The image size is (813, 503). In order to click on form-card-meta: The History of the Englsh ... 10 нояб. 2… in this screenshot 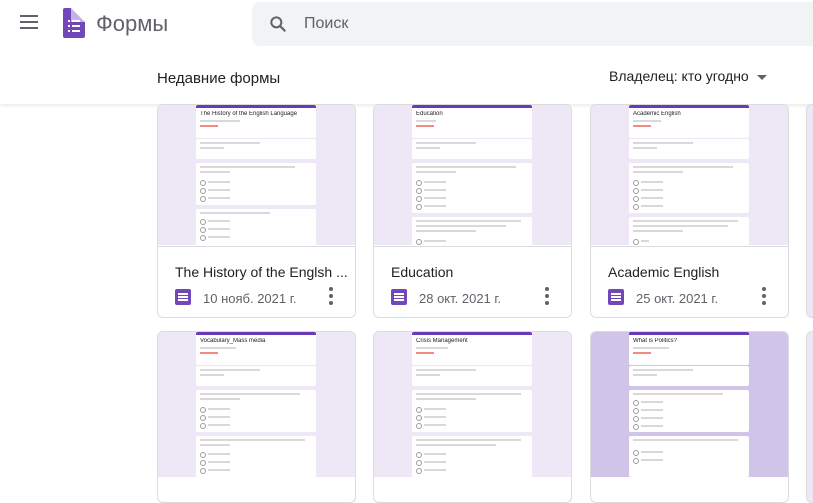, I will do `click(256, 281)`.